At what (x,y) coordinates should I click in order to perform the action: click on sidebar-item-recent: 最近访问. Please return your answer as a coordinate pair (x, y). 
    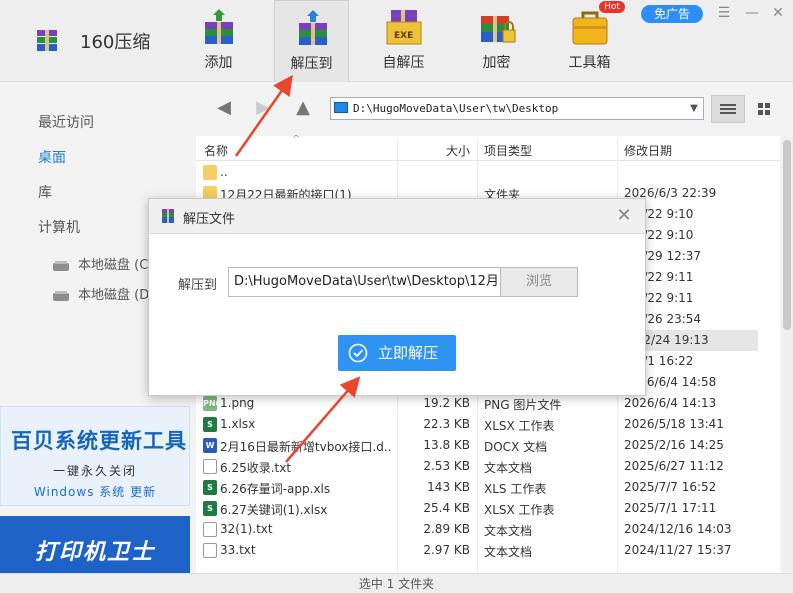
    Looking at the image, I should click on (66, 122).